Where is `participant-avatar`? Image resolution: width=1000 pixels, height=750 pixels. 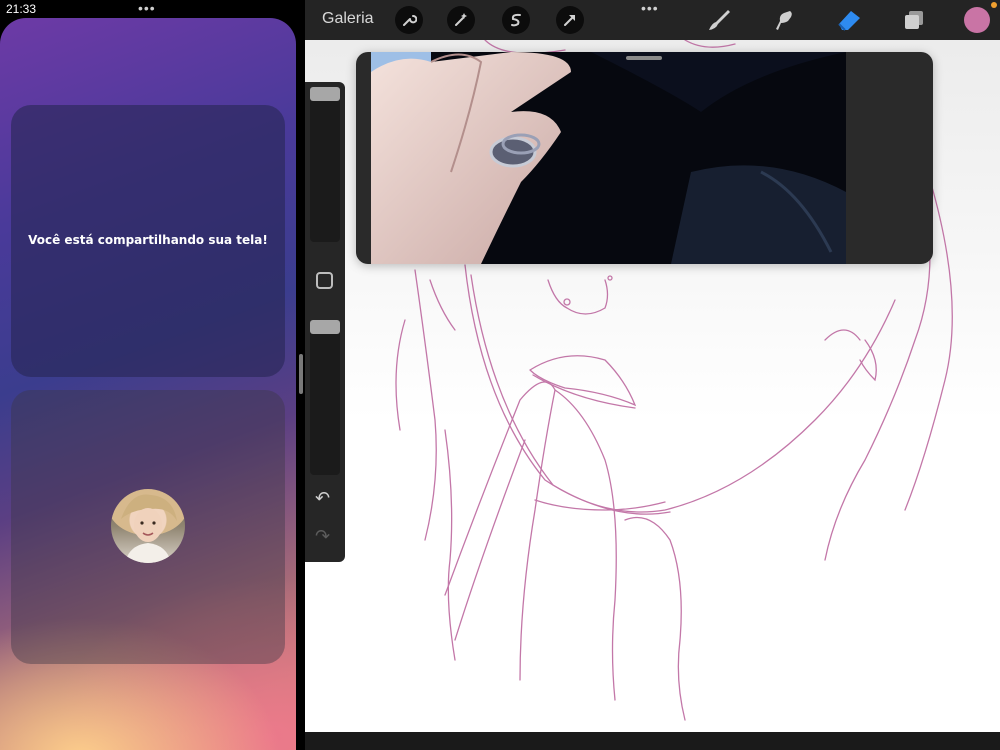 participant-avatar is located at coordinates (148, 526).